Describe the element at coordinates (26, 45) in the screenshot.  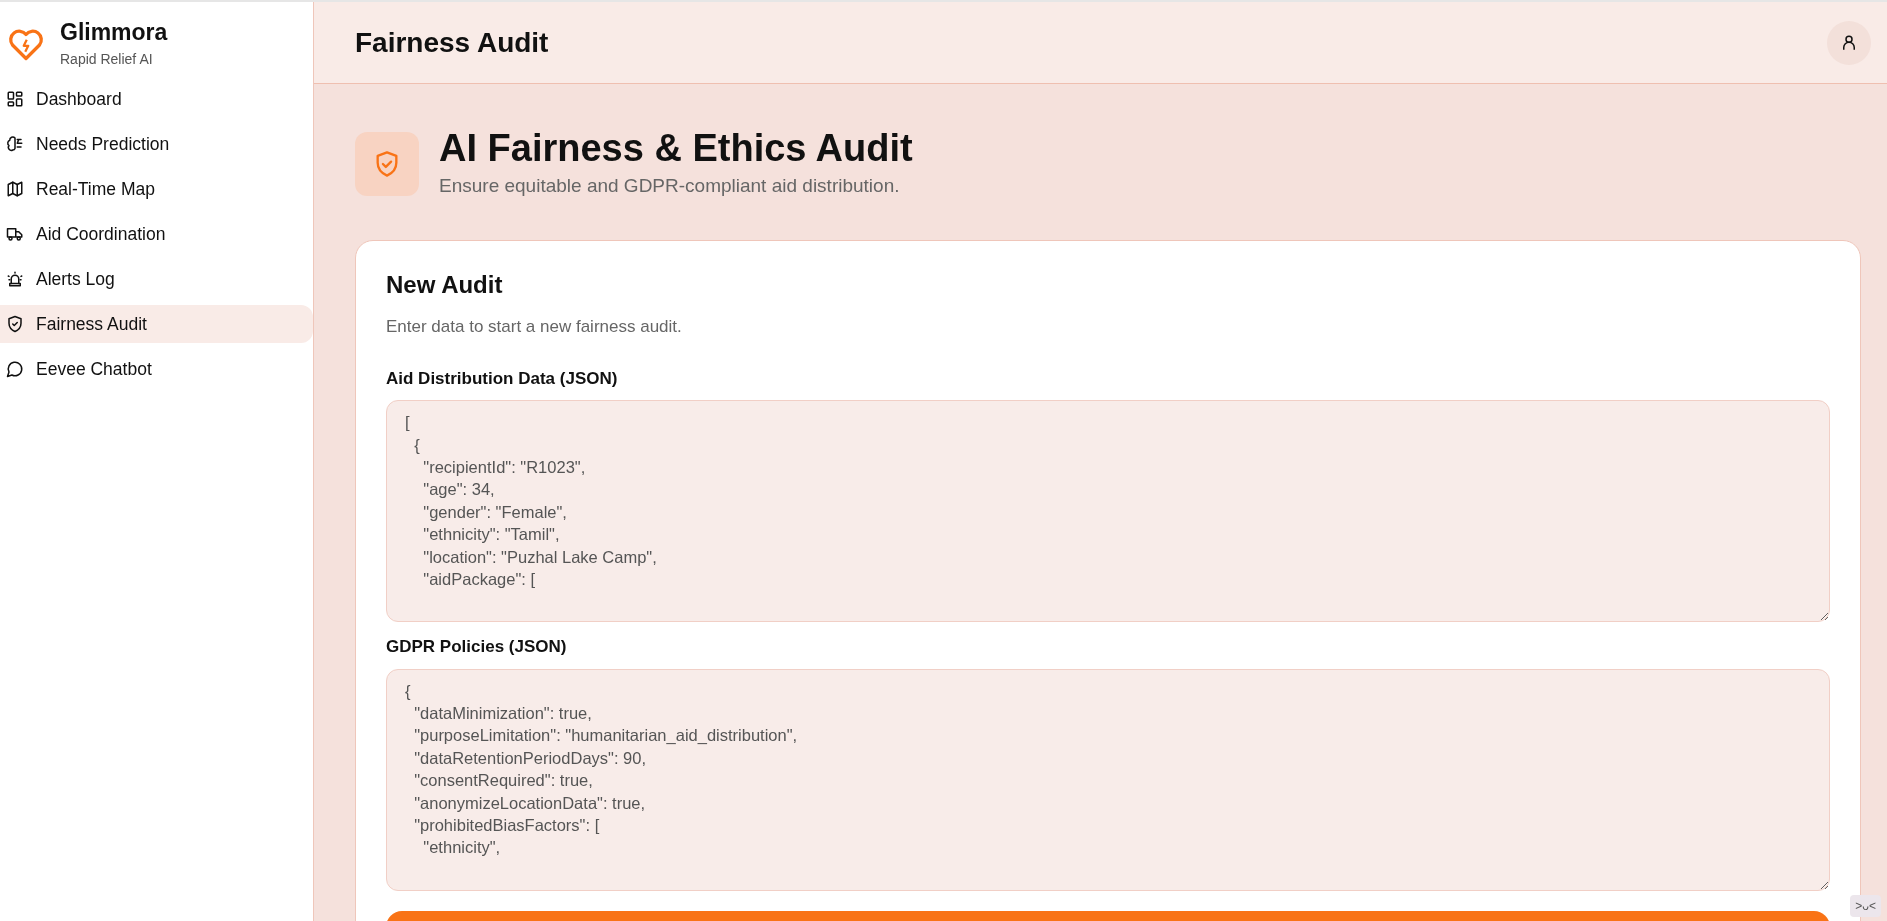
I see `heart-logo-icon` at that location.